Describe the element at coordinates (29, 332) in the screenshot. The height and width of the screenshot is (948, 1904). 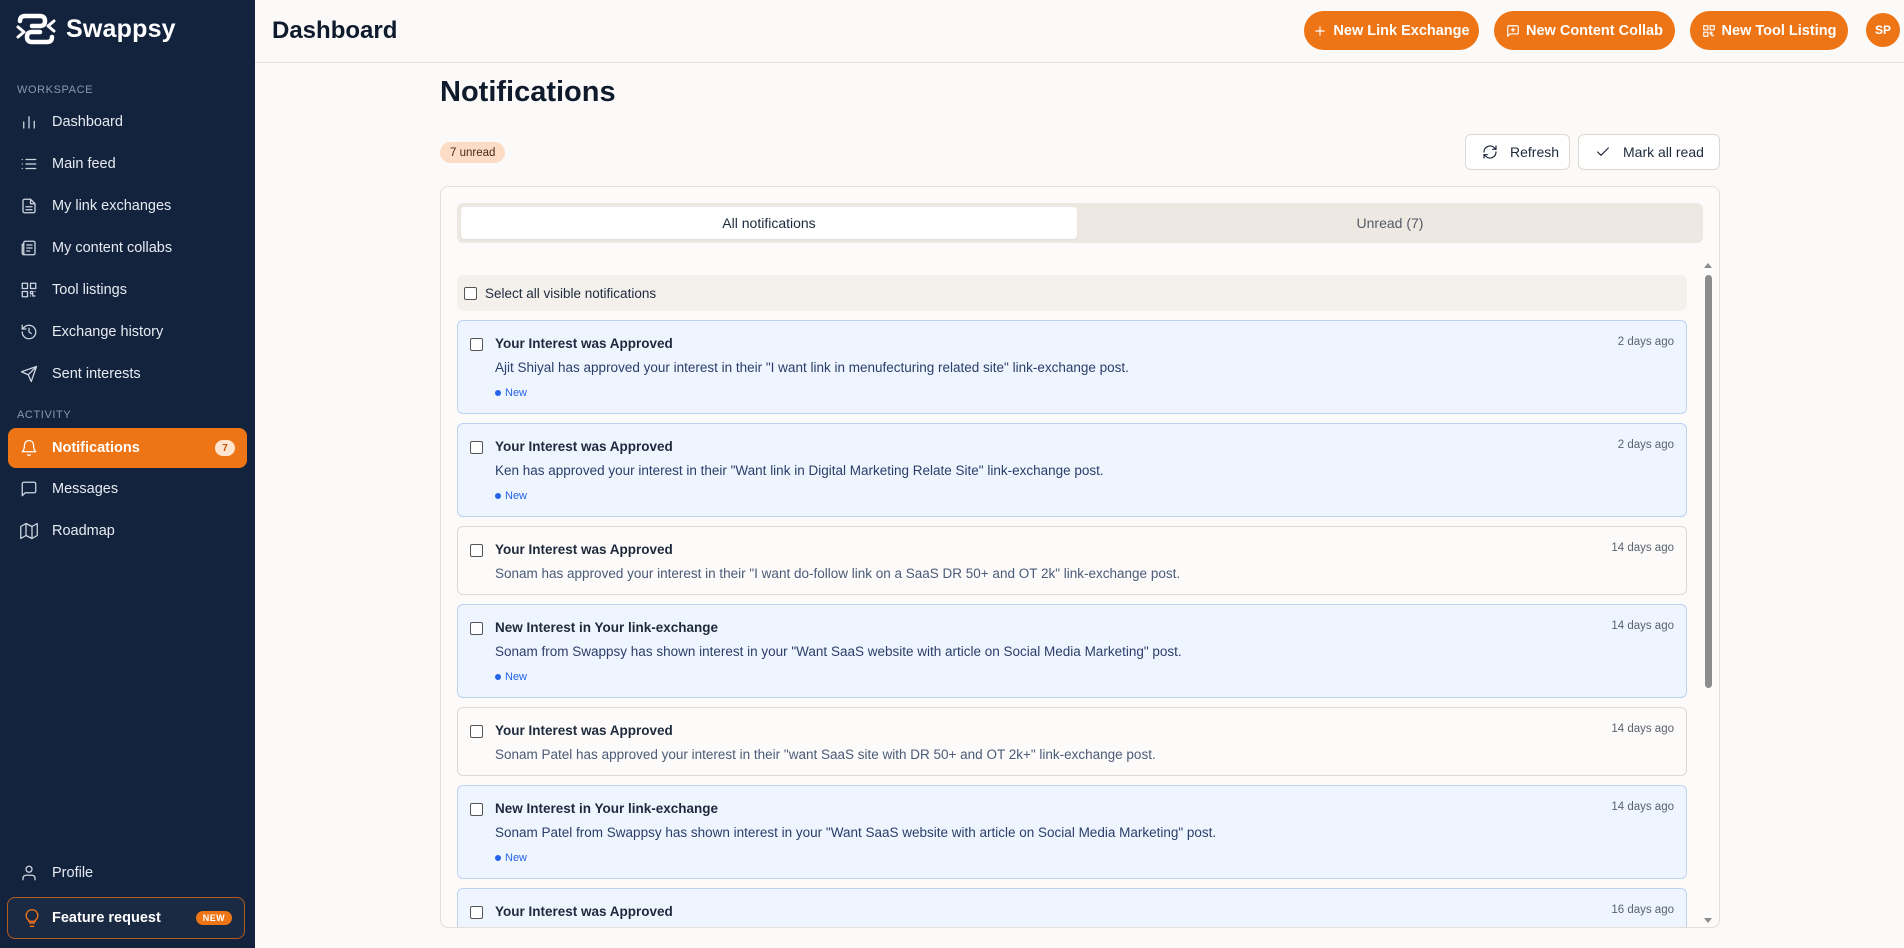
I see `history-icon` at that location.